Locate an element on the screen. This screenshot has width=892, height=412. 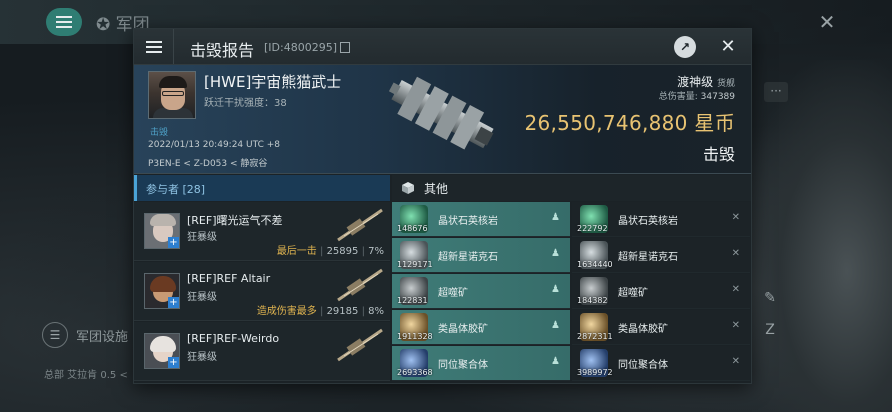
background-close-icon: ✕ is located at coordinates (827, 22).